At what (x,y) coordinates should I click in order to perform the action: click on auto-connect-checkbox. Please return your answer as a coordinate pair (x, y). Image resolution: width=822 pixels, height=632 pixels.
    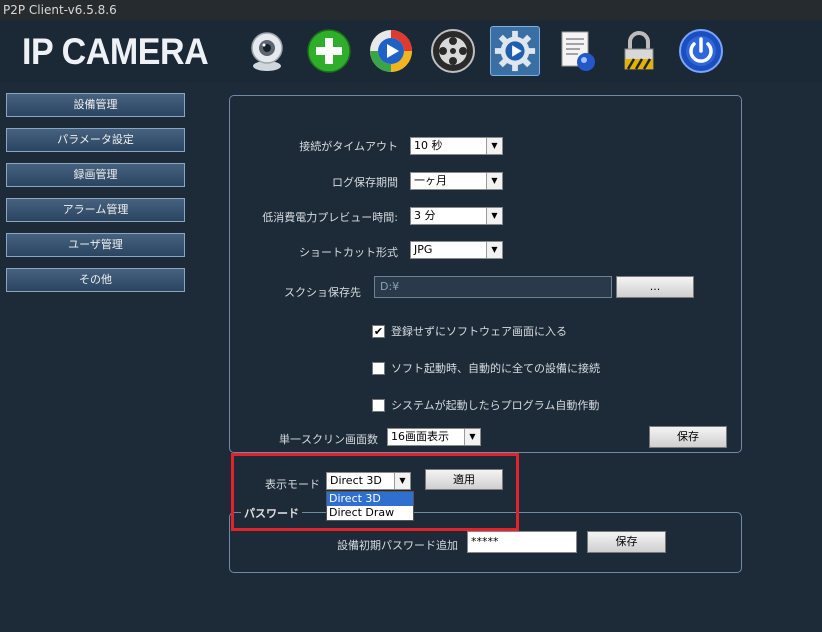
    Looking at the image, I should click on (378, 368).